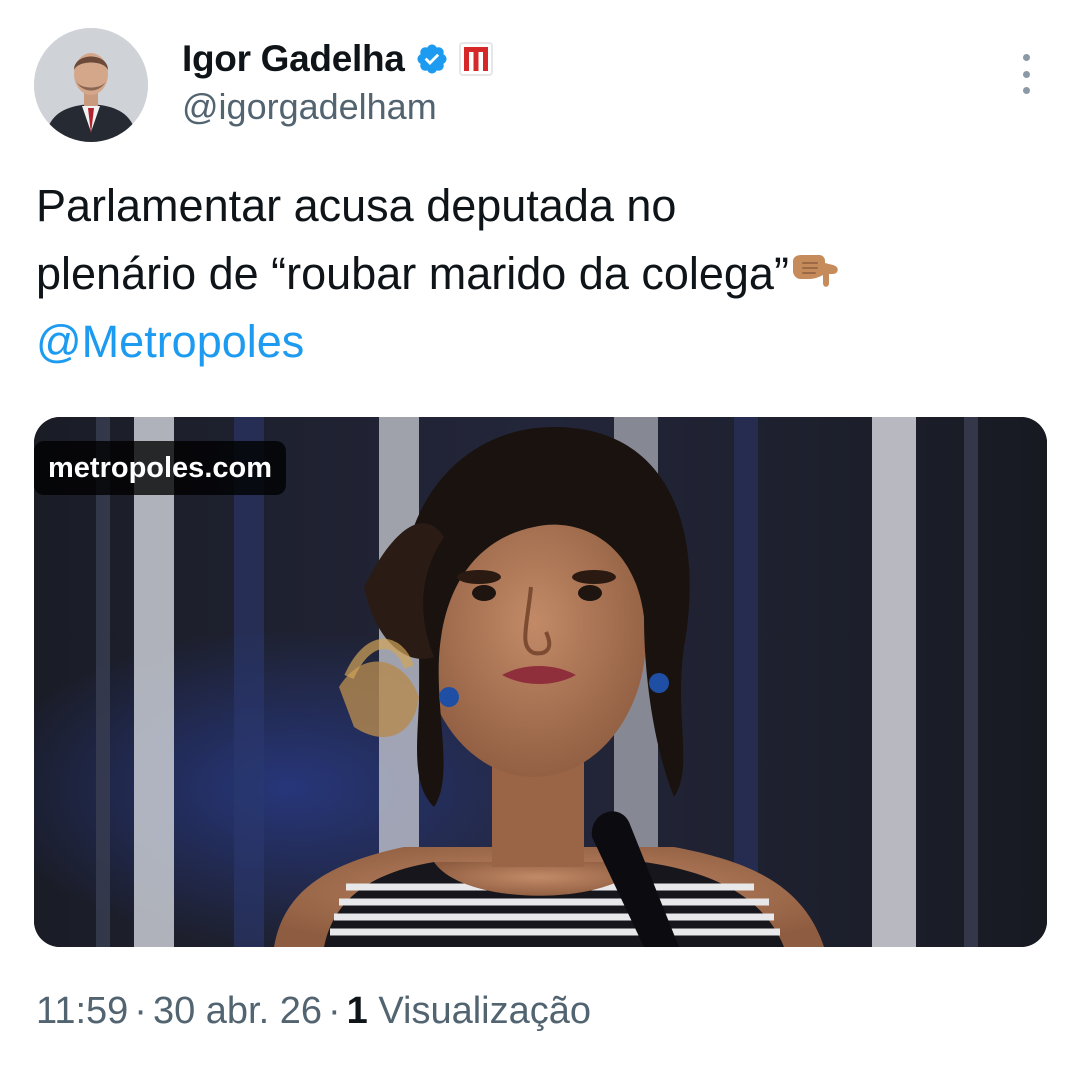  I want to click on author-handle: @igorgadelham, so click(309, 107).